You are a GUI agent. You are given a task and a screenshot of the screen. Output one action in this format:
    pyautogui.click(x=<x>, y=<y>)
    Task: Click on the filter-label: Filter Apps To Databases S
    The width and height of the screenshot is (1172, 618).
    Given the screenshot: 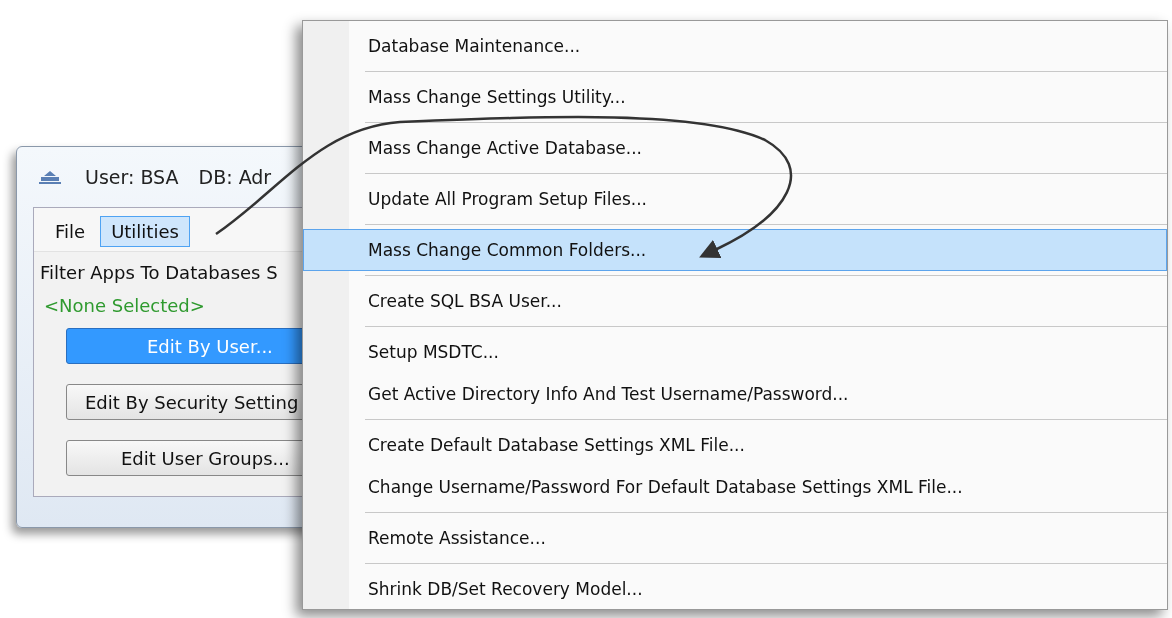 What is the action you would take?
    pyautogui.click(x=159, y=272)
    